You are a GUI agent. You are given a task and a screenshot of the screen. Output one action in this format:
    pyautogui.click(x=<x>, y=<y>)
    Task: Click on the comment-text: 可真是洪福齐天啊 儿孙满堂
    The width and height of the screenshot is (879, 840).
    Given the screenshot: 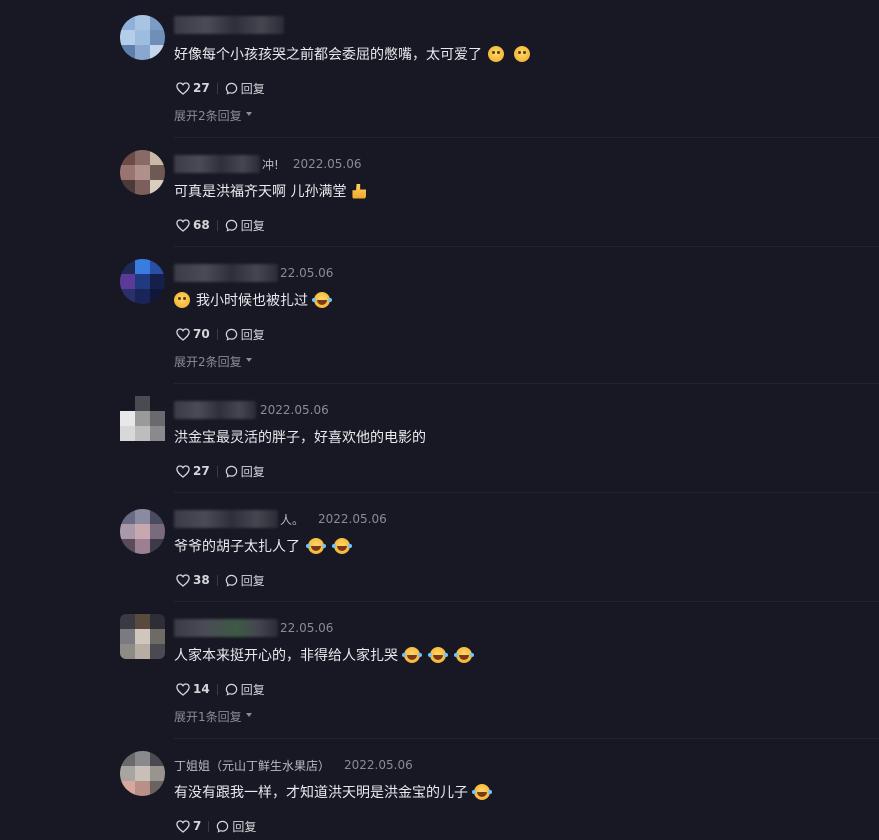 What is the action you would take?
    pyautogui.click(x=270, y=191)
    